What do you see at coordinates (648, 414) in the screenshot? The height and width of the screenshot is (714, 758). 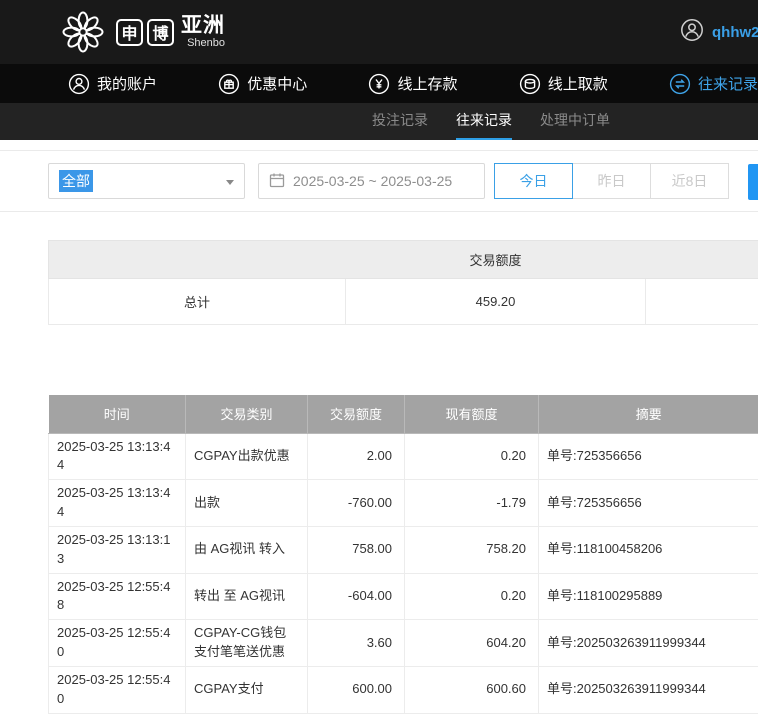 I see `col-header-note: 摘要` at bounding box center [648, 414].